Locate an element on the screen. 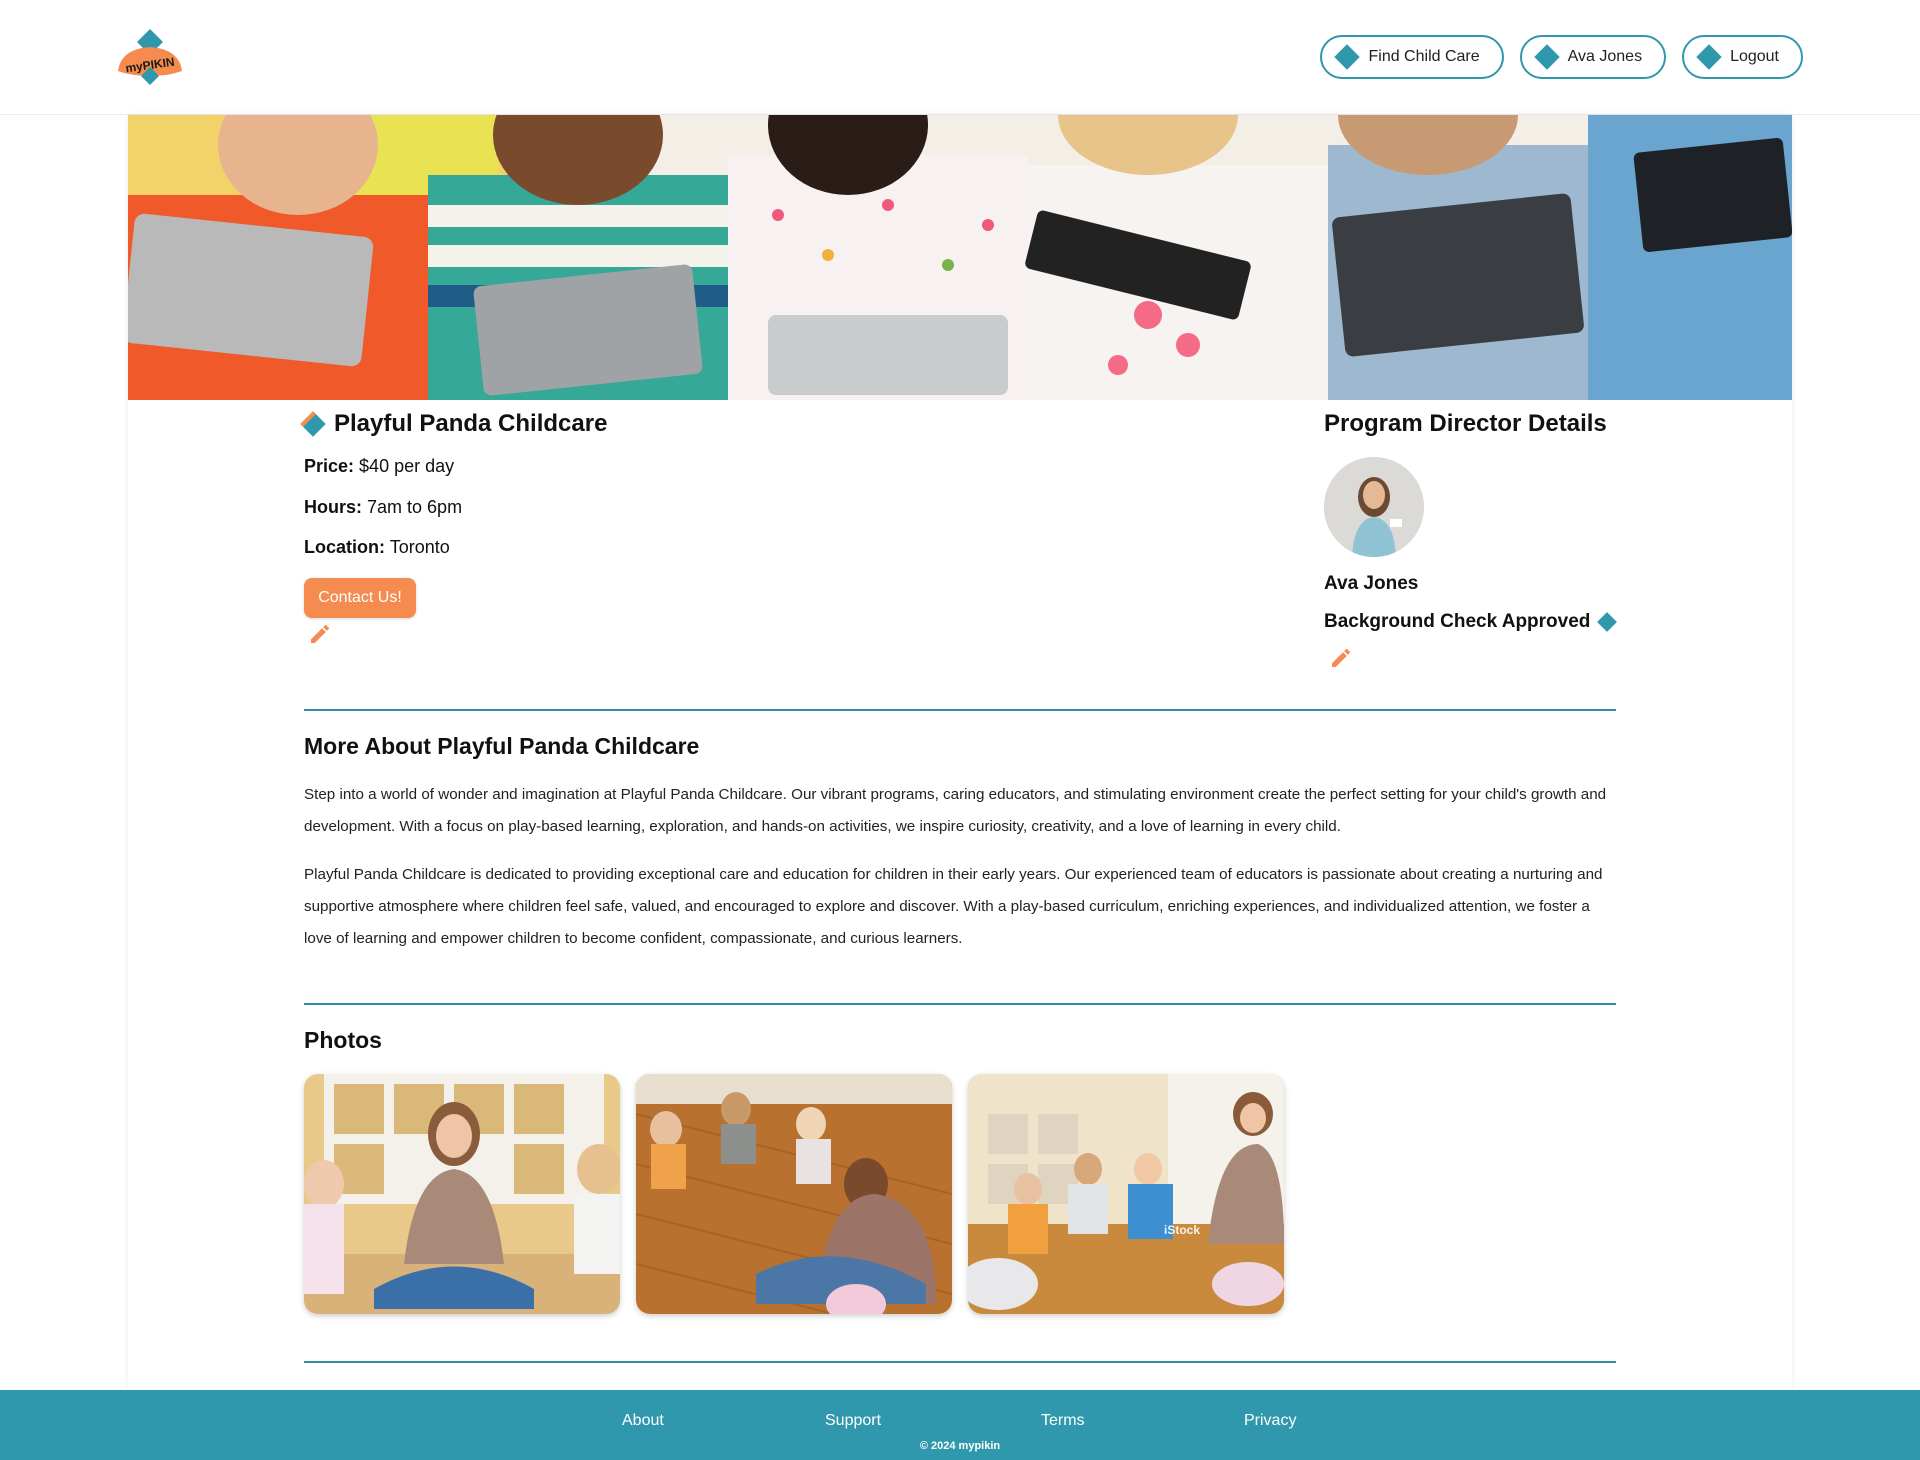 Image resolution: width=1920 pixels, height=1460 pixels. footer-link-privacy: Privacy is located at coordinates (1270, 1421).